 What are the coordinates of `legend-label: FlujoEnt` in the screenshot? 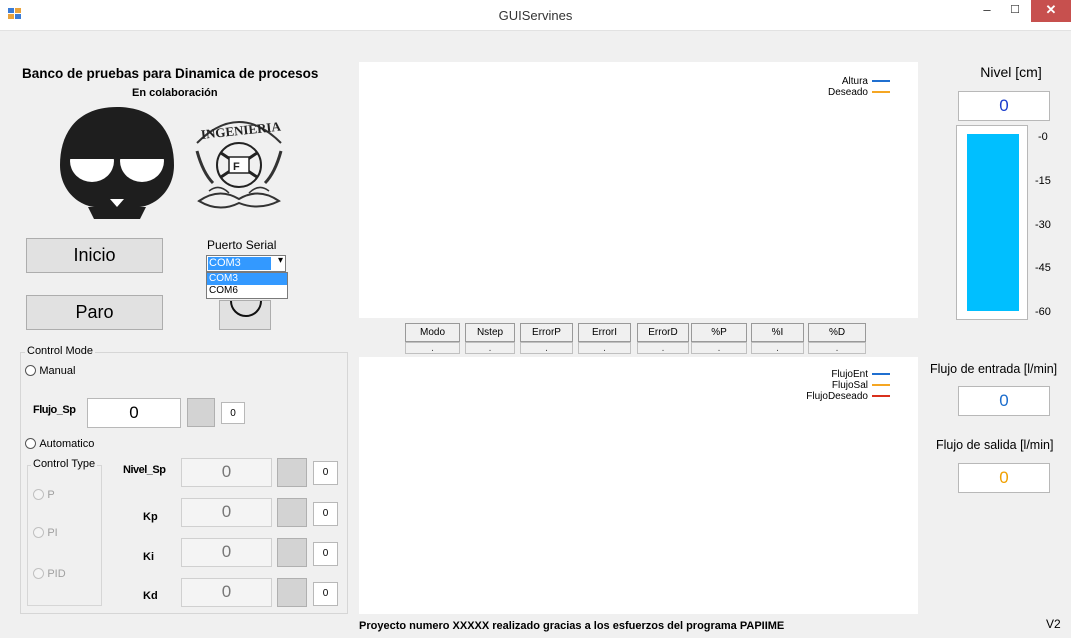 It's located at (849, 374).